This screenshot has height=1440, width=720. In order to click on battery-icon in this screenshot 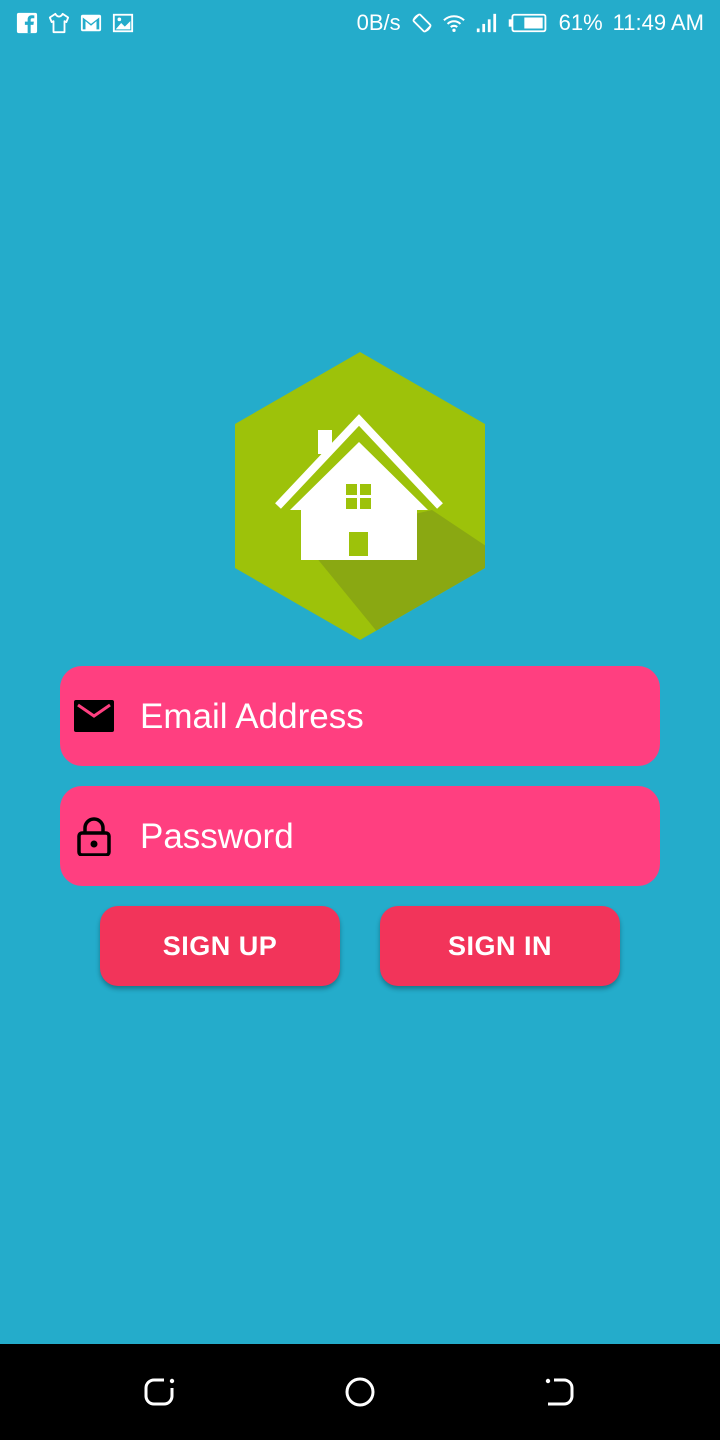, I will do `click(528, 23)`.